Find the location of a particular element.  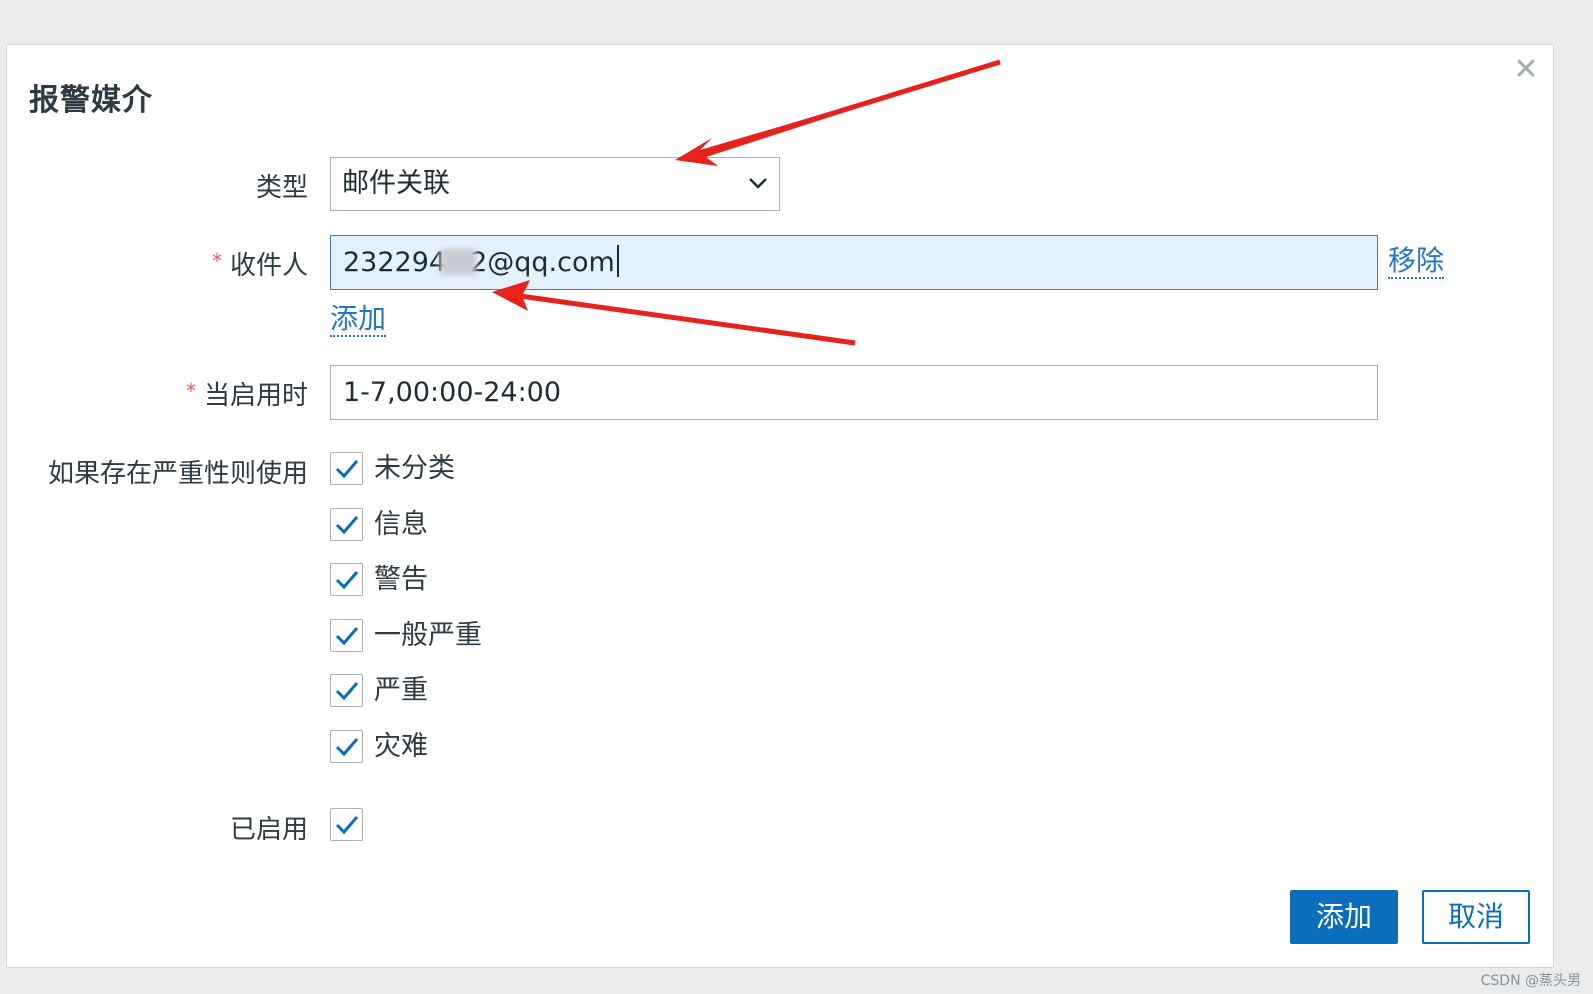

remove-recipient-link: 移除 is located at coordinates (1416, 262).